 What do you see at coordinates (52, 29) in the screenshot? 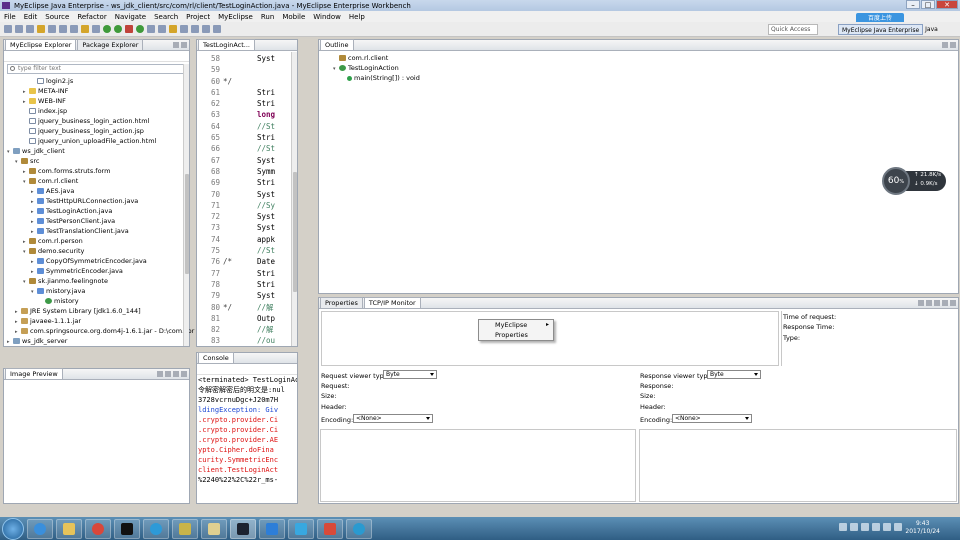
I see `server-icon` at bounding box center [52, 29].